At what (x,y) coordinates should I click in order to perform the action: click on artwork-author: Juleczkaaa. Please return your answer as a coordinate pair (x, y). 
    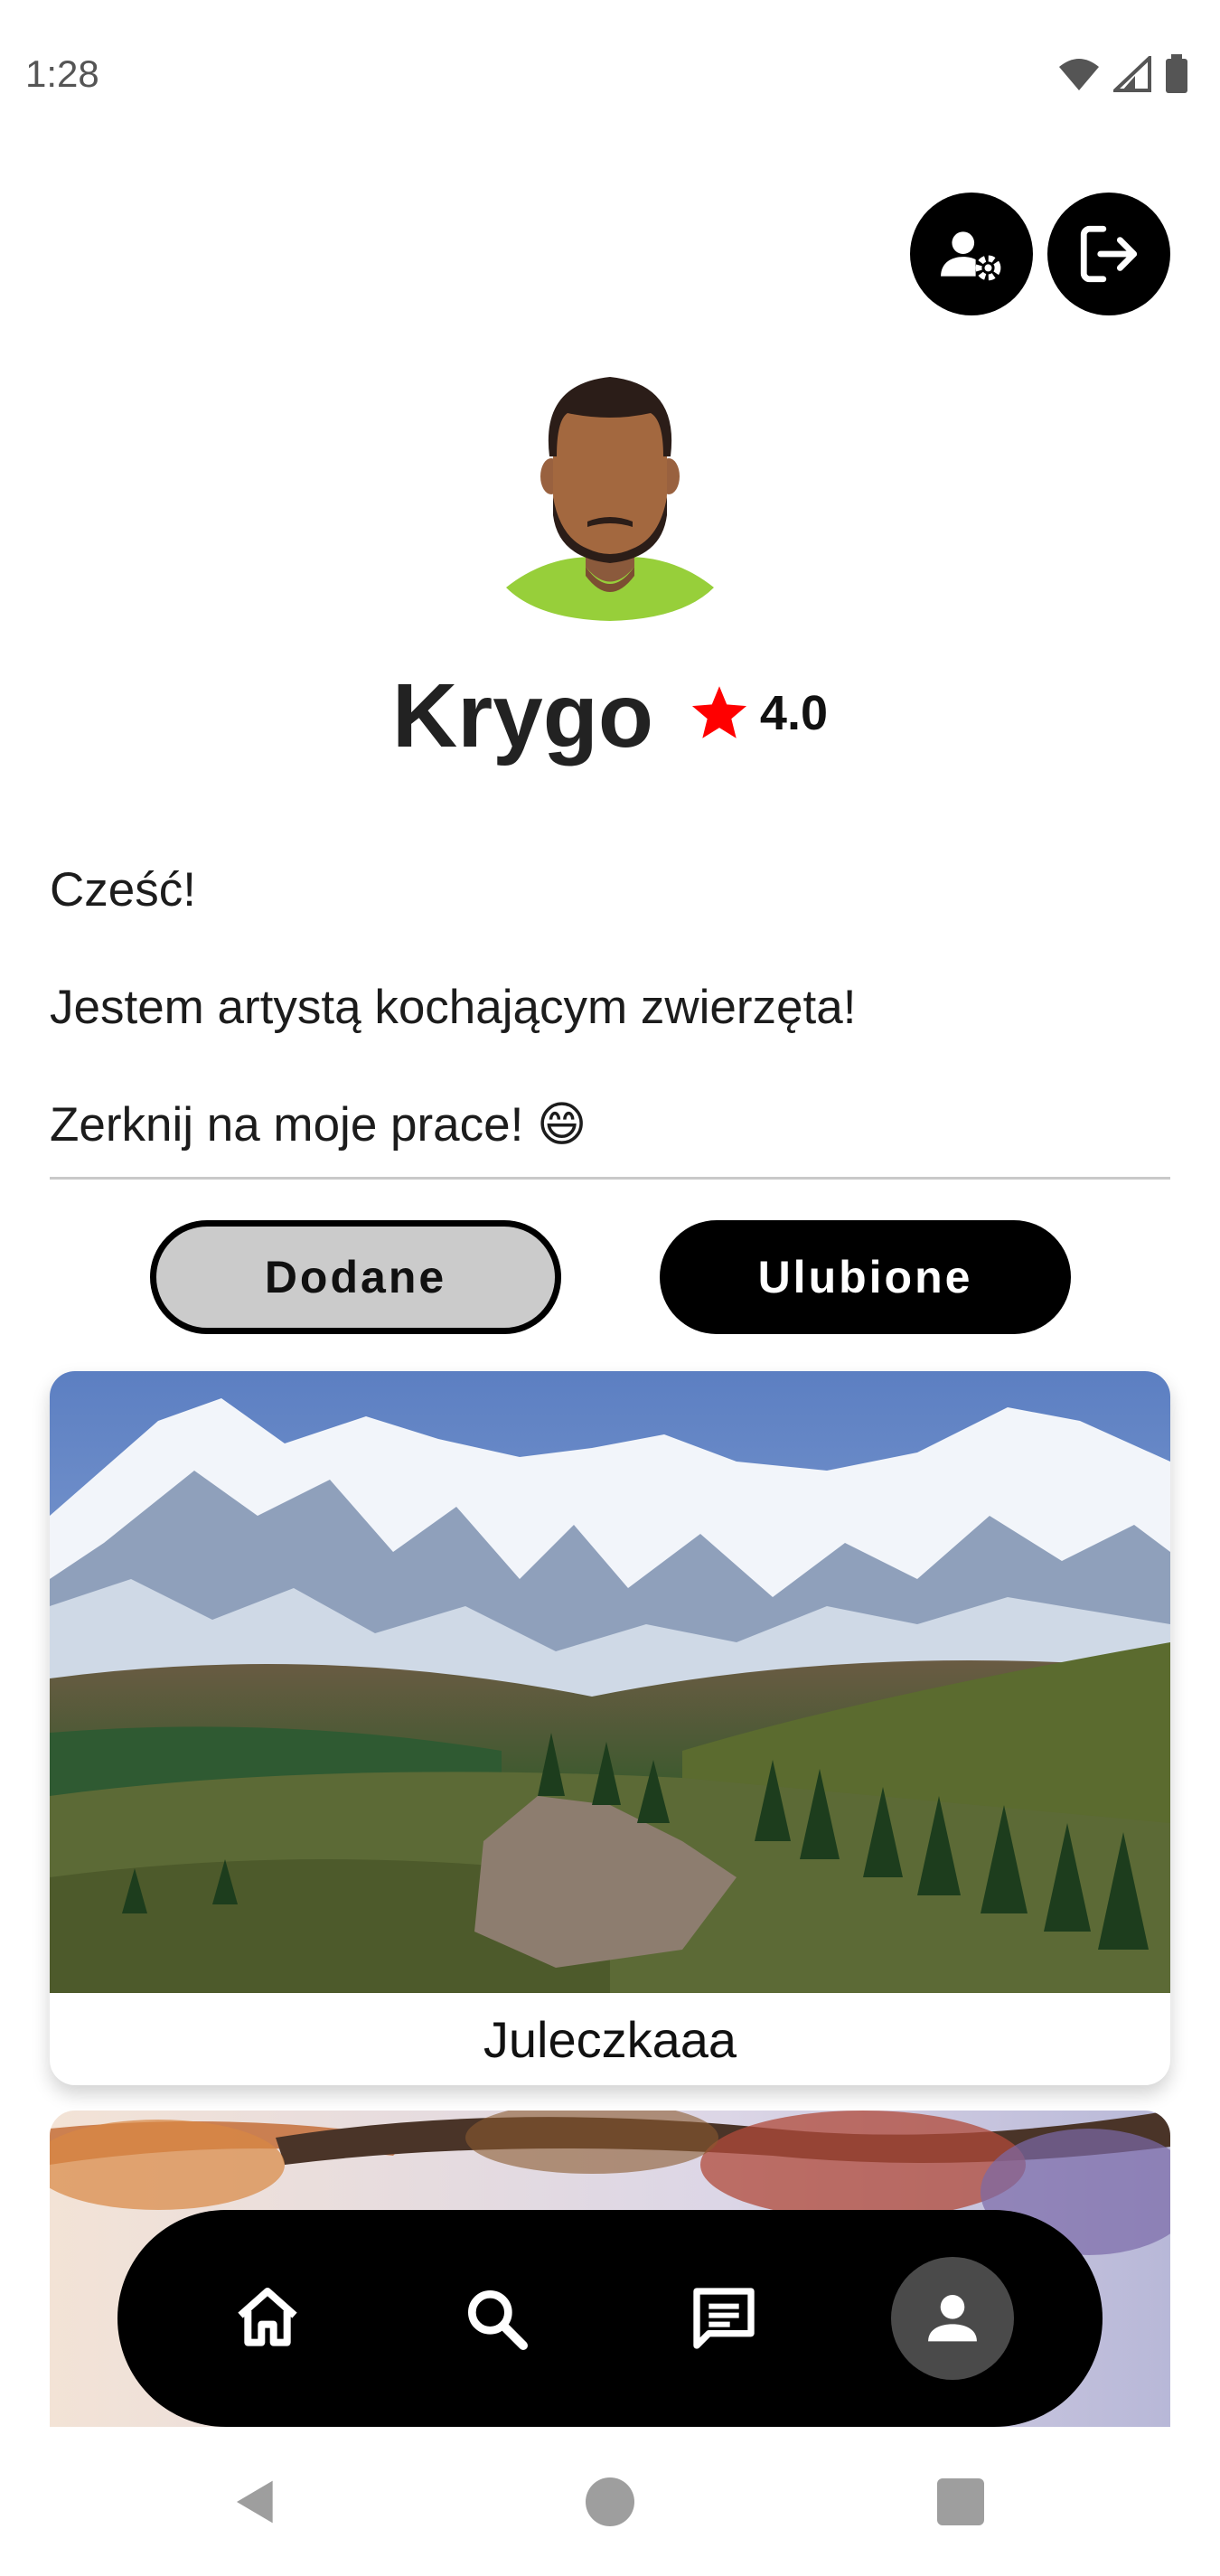
    Looking at the image, I should click on (610, 2039).